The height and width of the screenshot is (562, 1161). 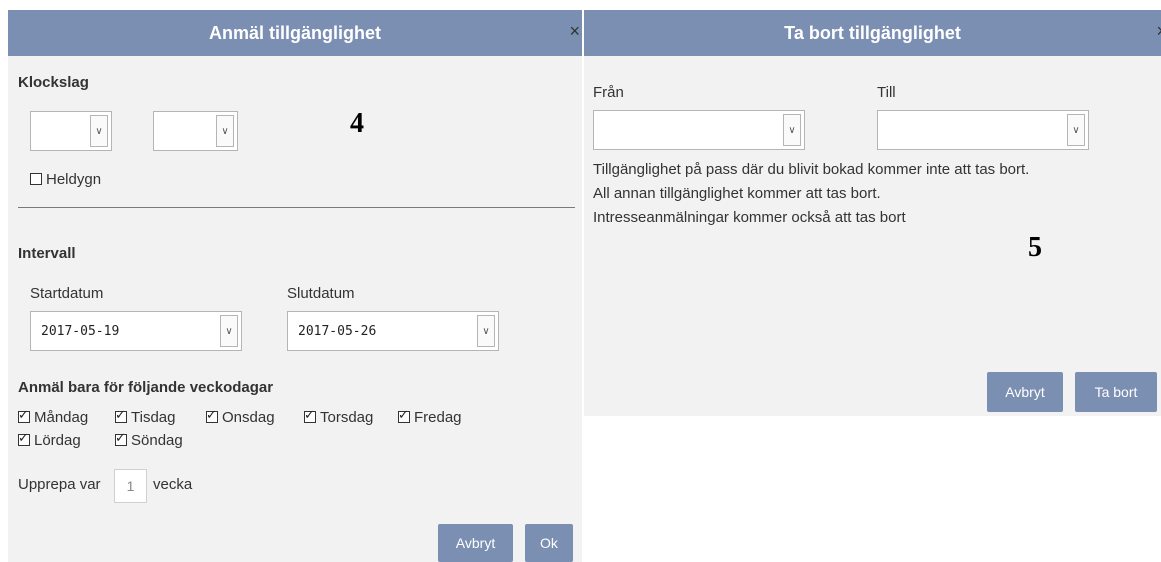 I want to click on repeat-suffix: vecka, so click(x=173, y=484).